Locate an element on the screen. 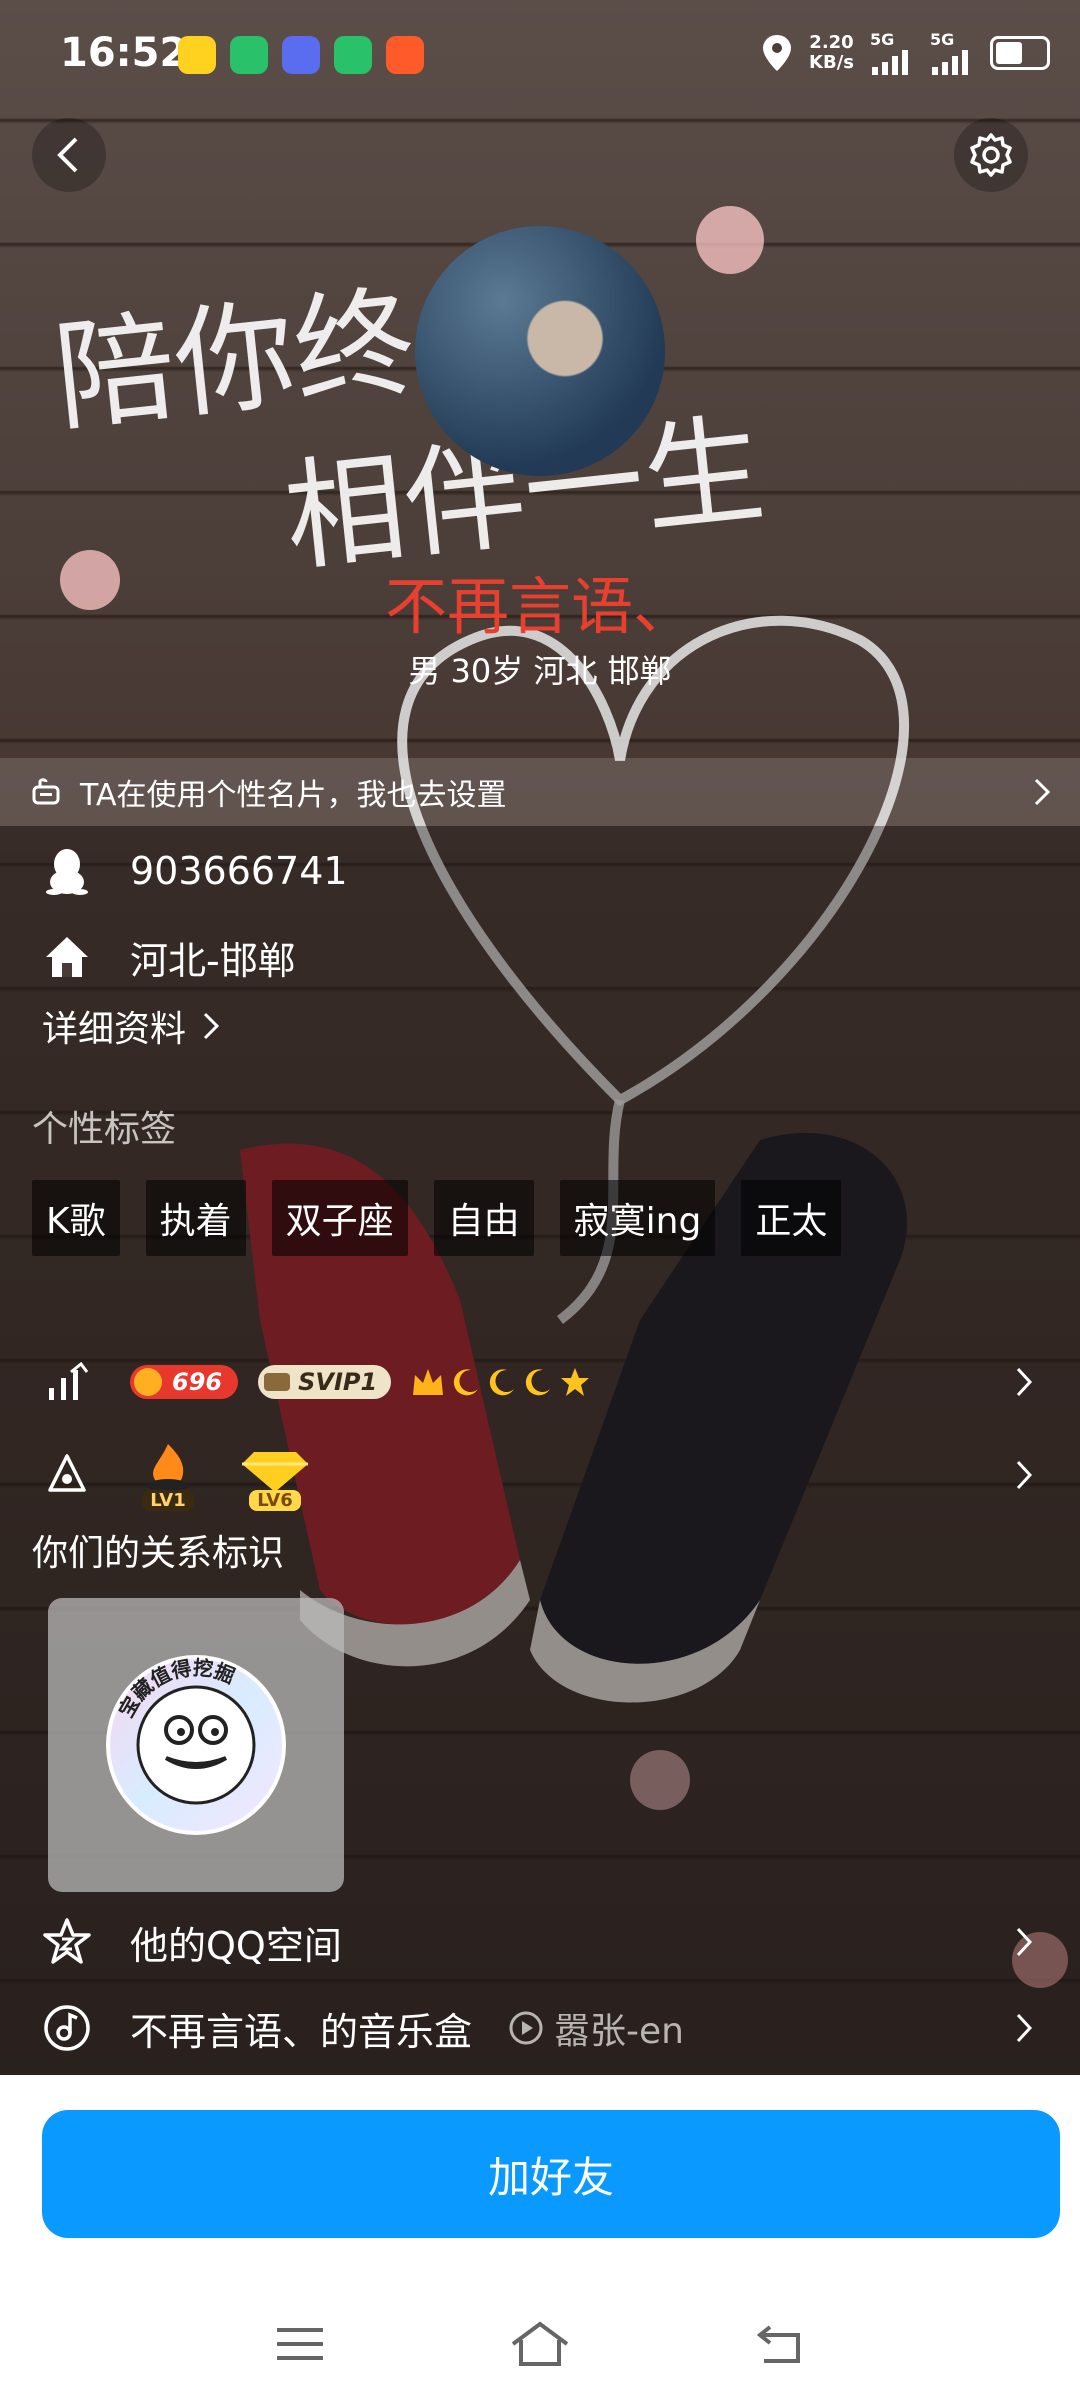  coin-value: 696 is located at coordinates (197, 1382).